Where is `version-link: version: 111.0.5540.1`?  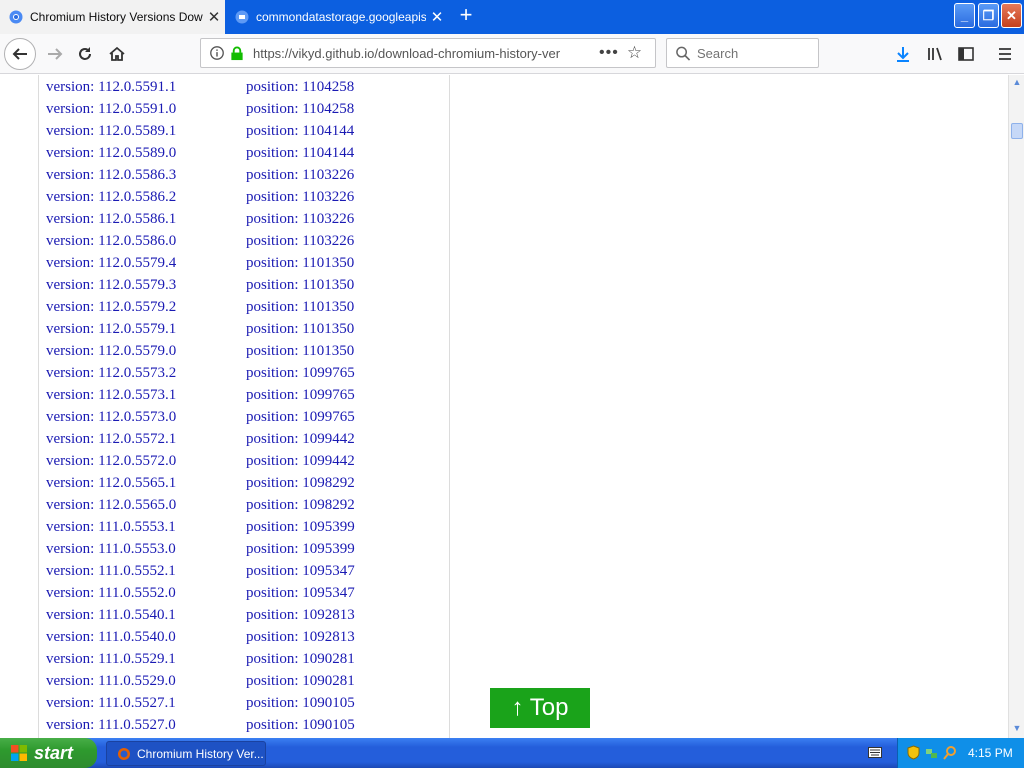 version-link: version: 111.0.5540.1 is located at coordinates (111, 615).